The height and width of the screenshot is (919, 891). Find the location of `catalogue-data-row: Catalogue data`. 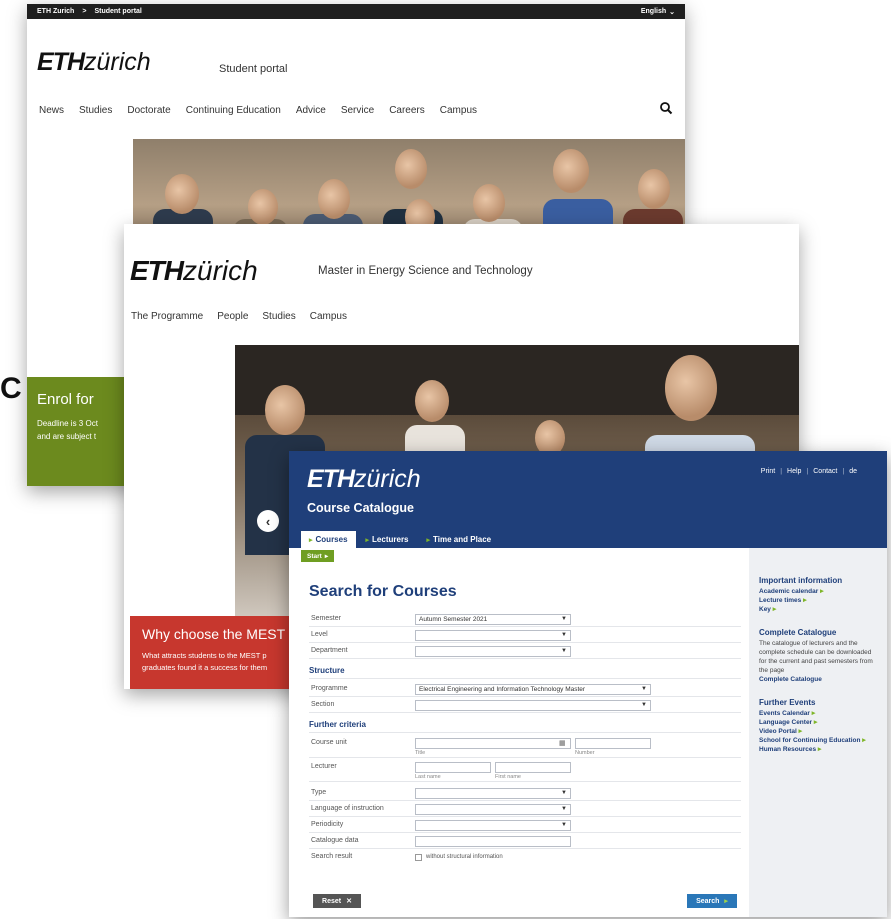

catalogue-data-row: Catalogue data is located at coordinates (525, 841).